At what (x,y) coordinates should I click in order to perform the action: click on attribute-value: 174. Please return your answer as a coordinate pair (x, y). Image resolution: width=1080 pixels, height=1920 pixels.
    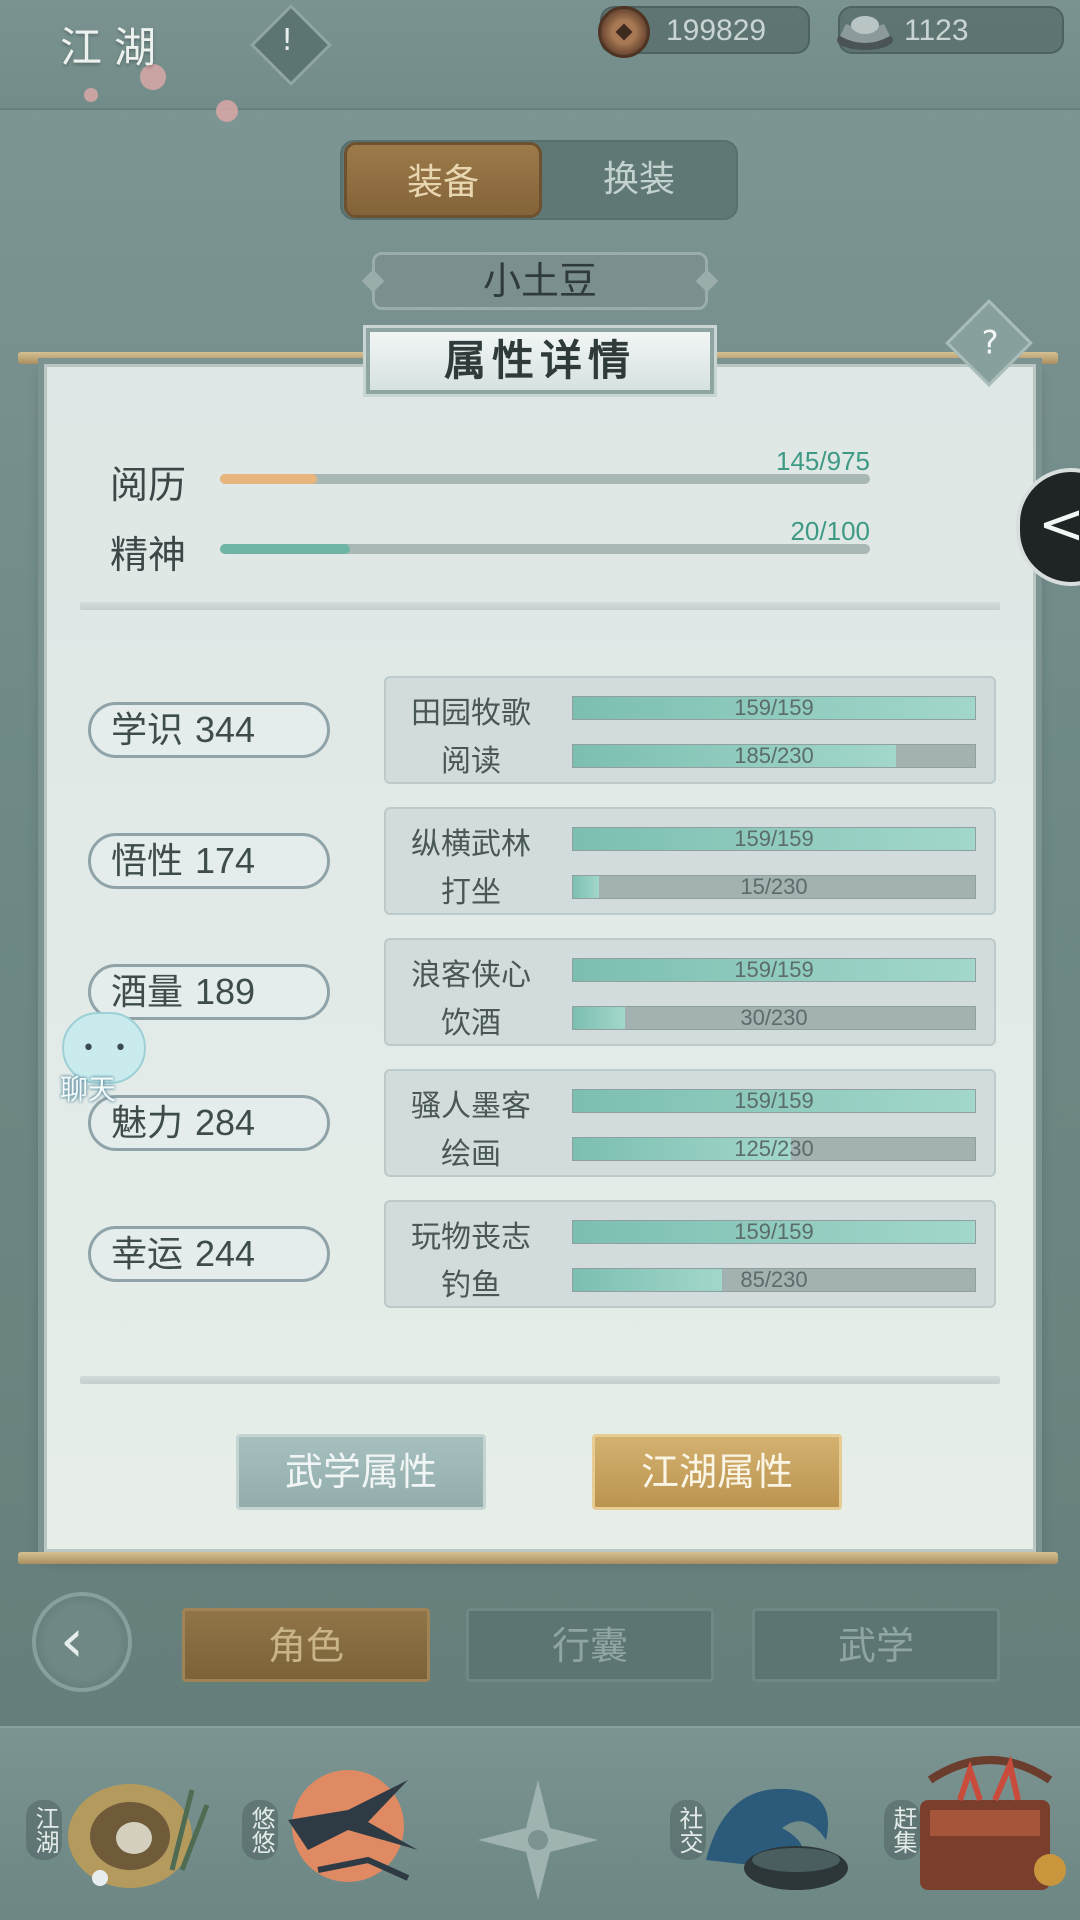
    Looking at the image, I should click on (225, 860).